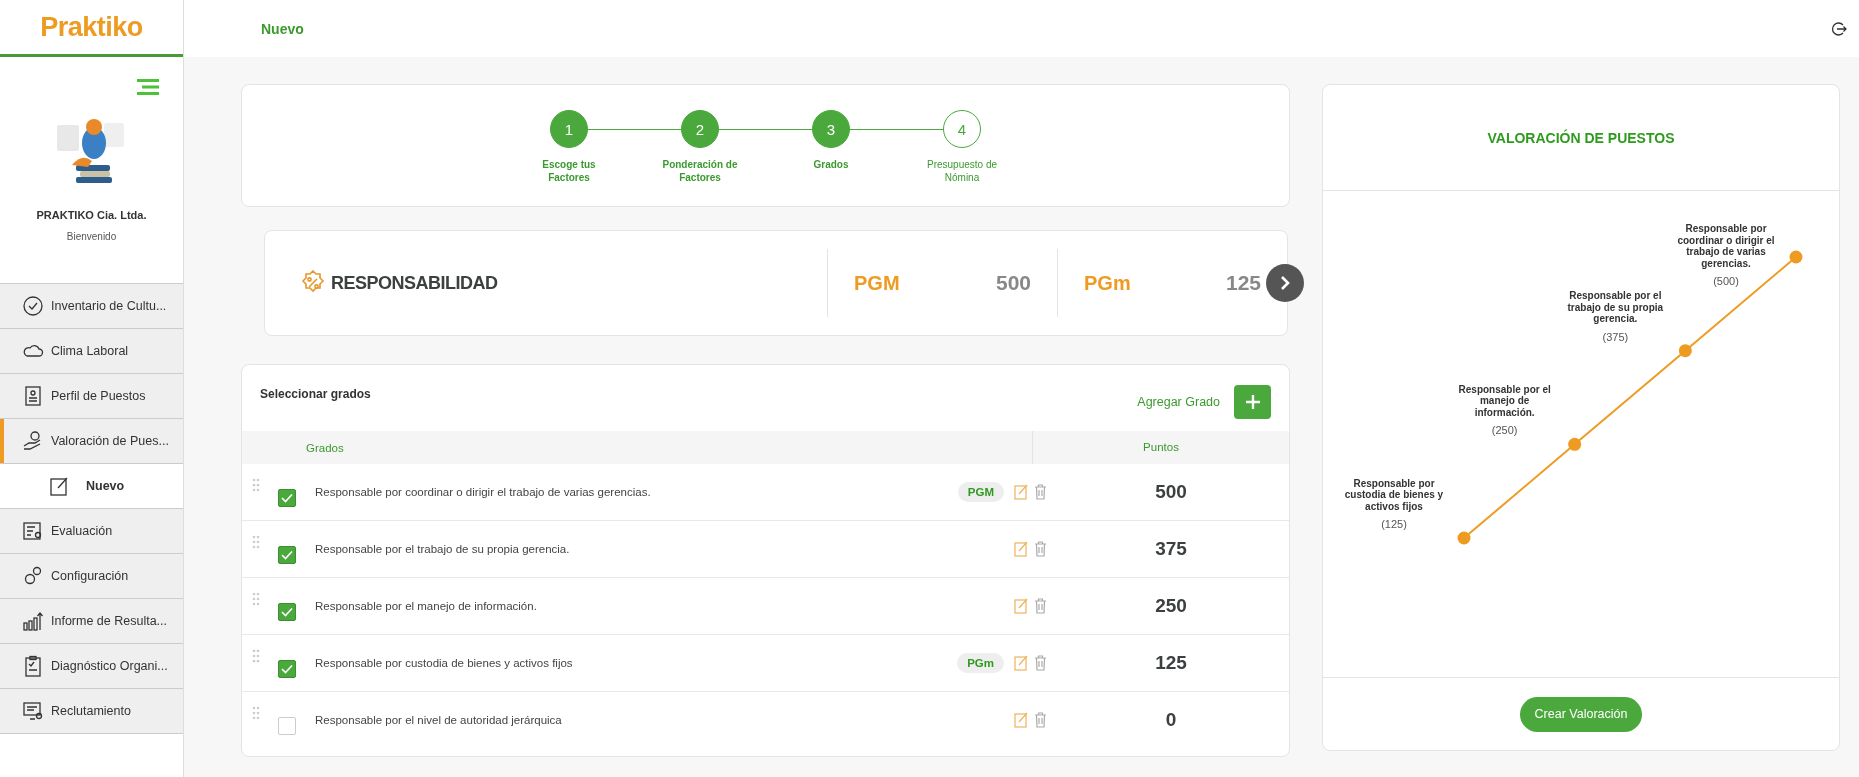 This screenshot has width=1859, height=777. Describe the element at coordinates (1839, 28) in the screenshot. I see `logout-icon` at that location.